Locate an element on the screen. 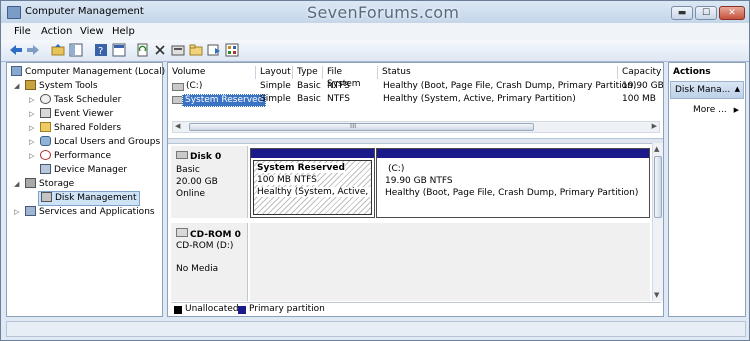 Image resolution: width=750 pixels, height=341 pixels. tree-item-device-manager: Device Manager is located at coordinates (83, 170).